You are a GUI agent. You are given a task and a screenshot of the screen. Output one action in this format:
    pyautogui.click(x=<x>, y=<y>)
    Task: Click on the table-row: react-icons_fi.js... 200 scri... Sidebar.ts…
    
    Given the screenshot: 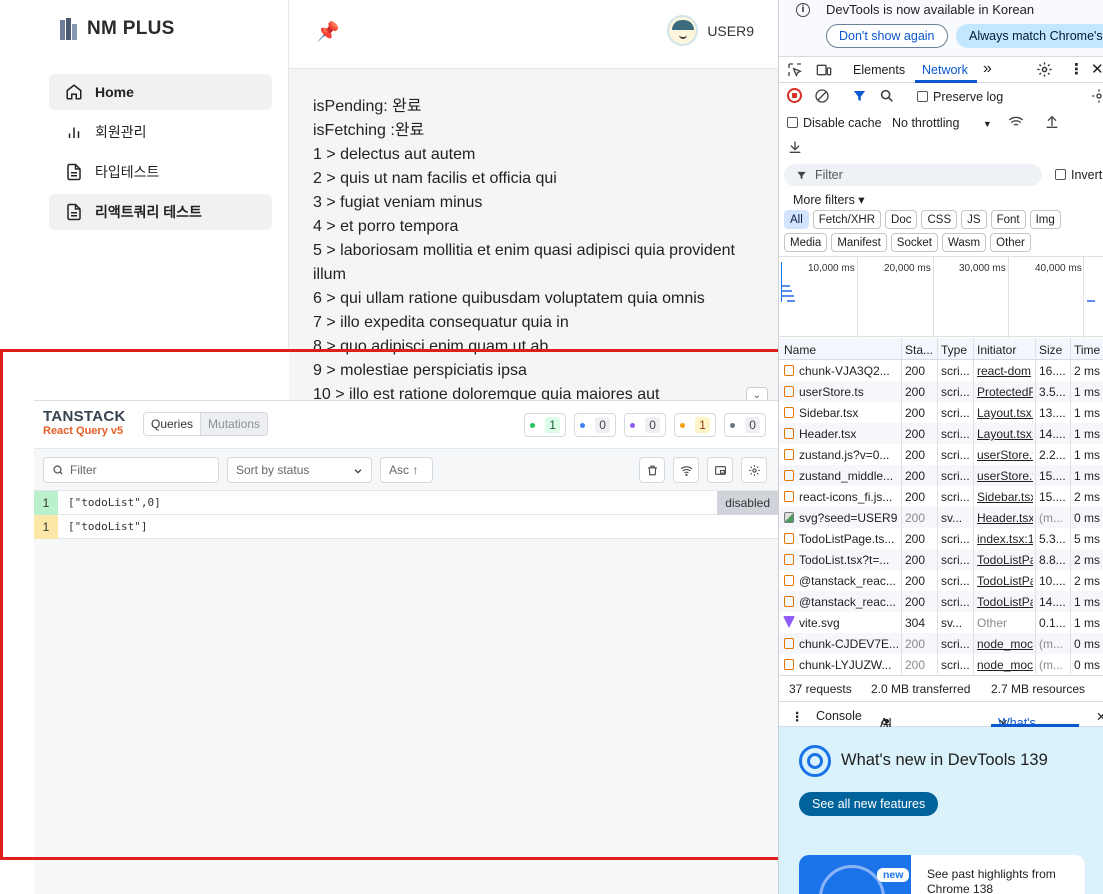 What is the action you would take?
    pyautogui.click(x=941, y=496)
    